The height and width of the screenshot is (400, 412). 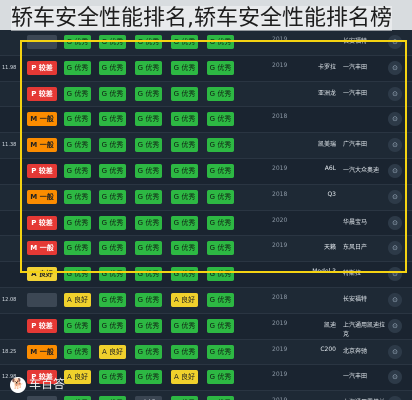 I want to click on car-model: 凯美瑞, so click(x=326, y=145).